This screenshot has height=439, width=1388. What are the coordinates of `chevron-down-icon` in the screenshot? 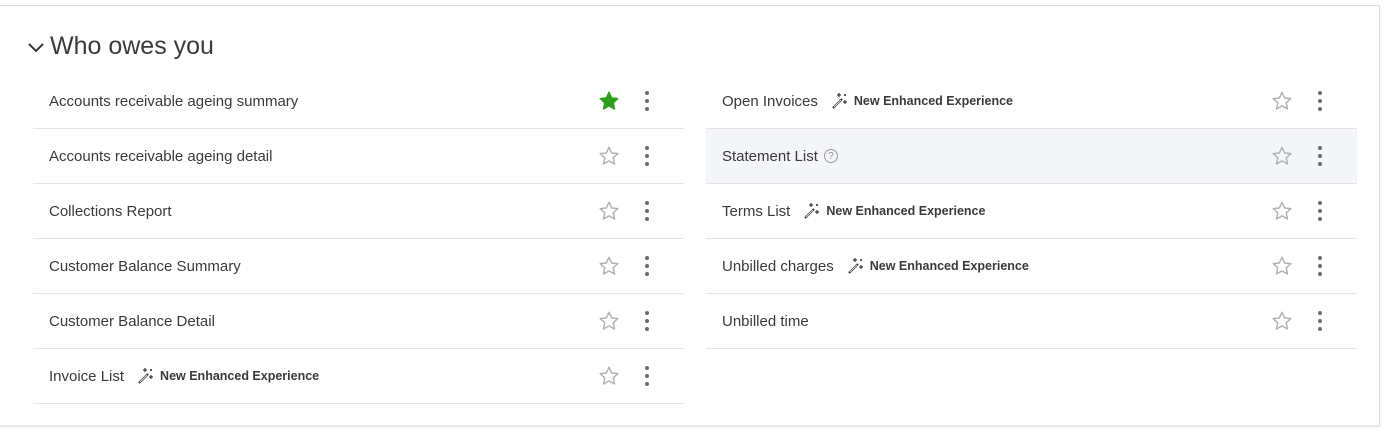 It's located at (36, 47).